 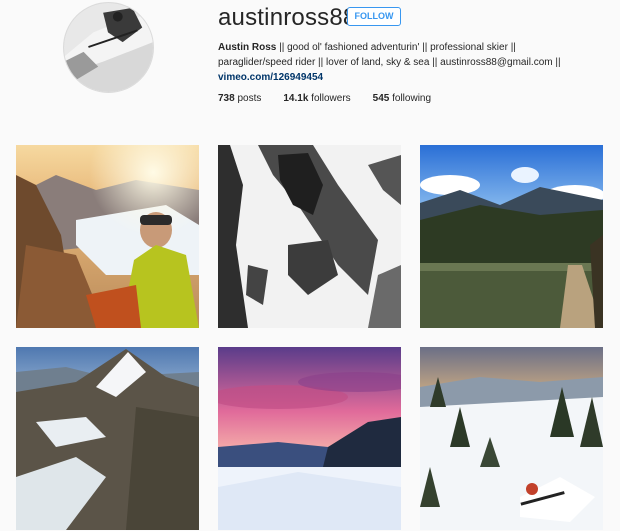 What do you see at coordinates (296, 98) in the screenshot?
I see `followers-count: 14.1k` at bounding box center [296, 98].